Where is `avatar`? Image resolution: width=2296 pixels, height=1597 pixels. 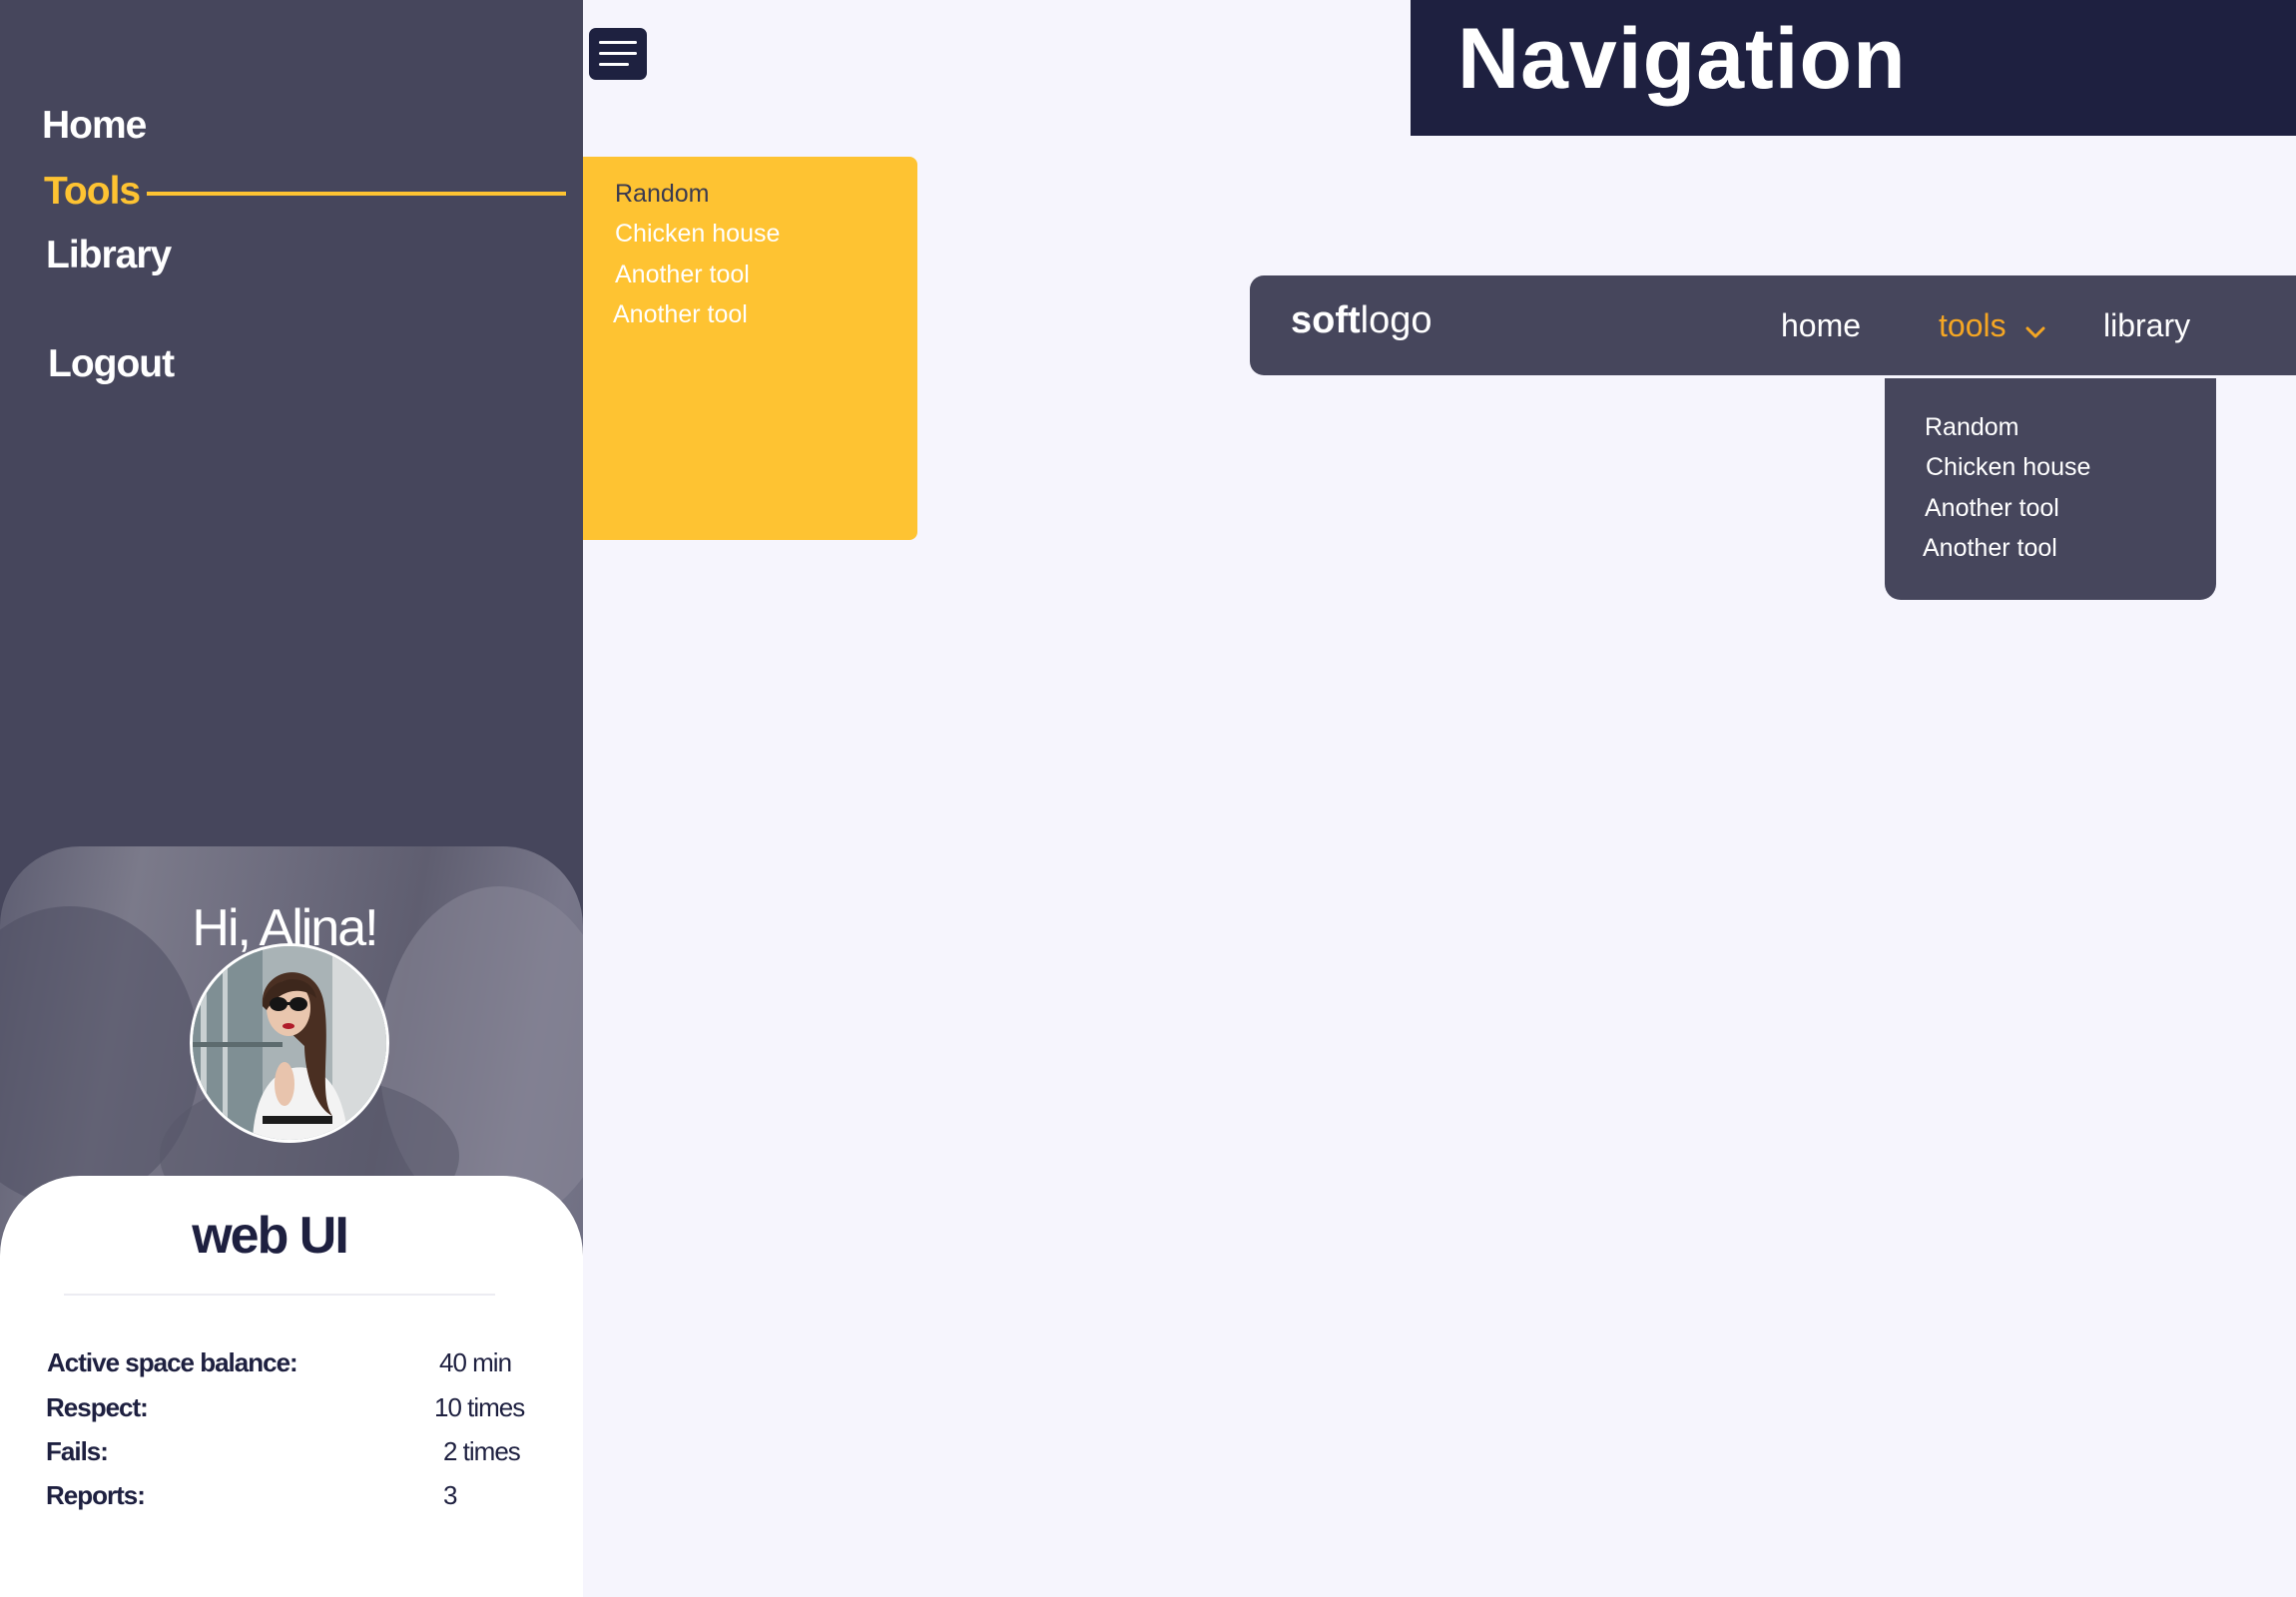 avatar is located at coordinates (290, 1043).